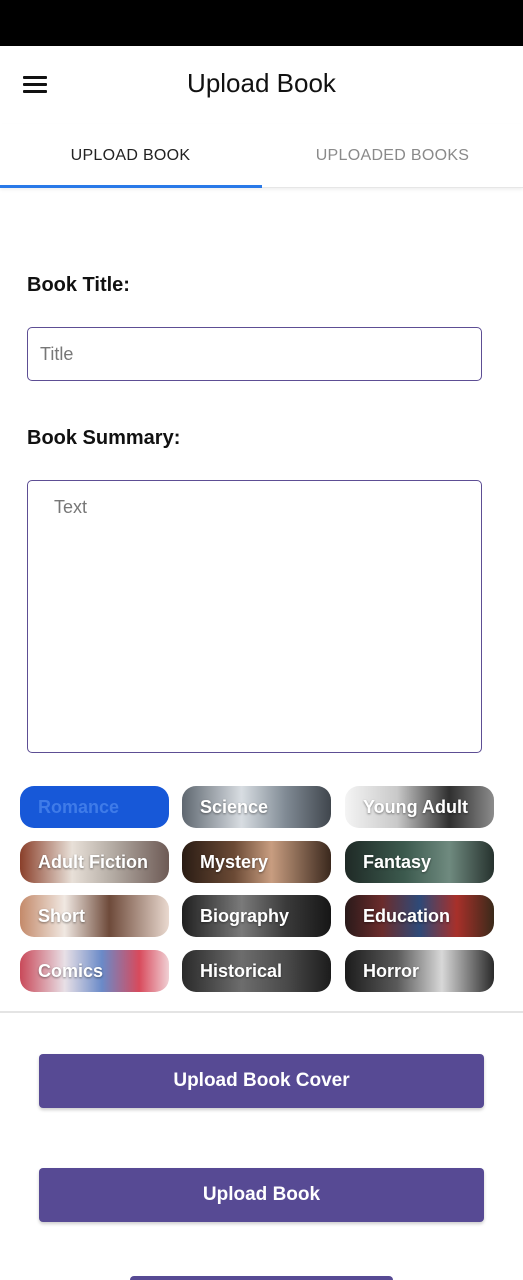  I want to click on genre-label: Education, so click(407, 916).